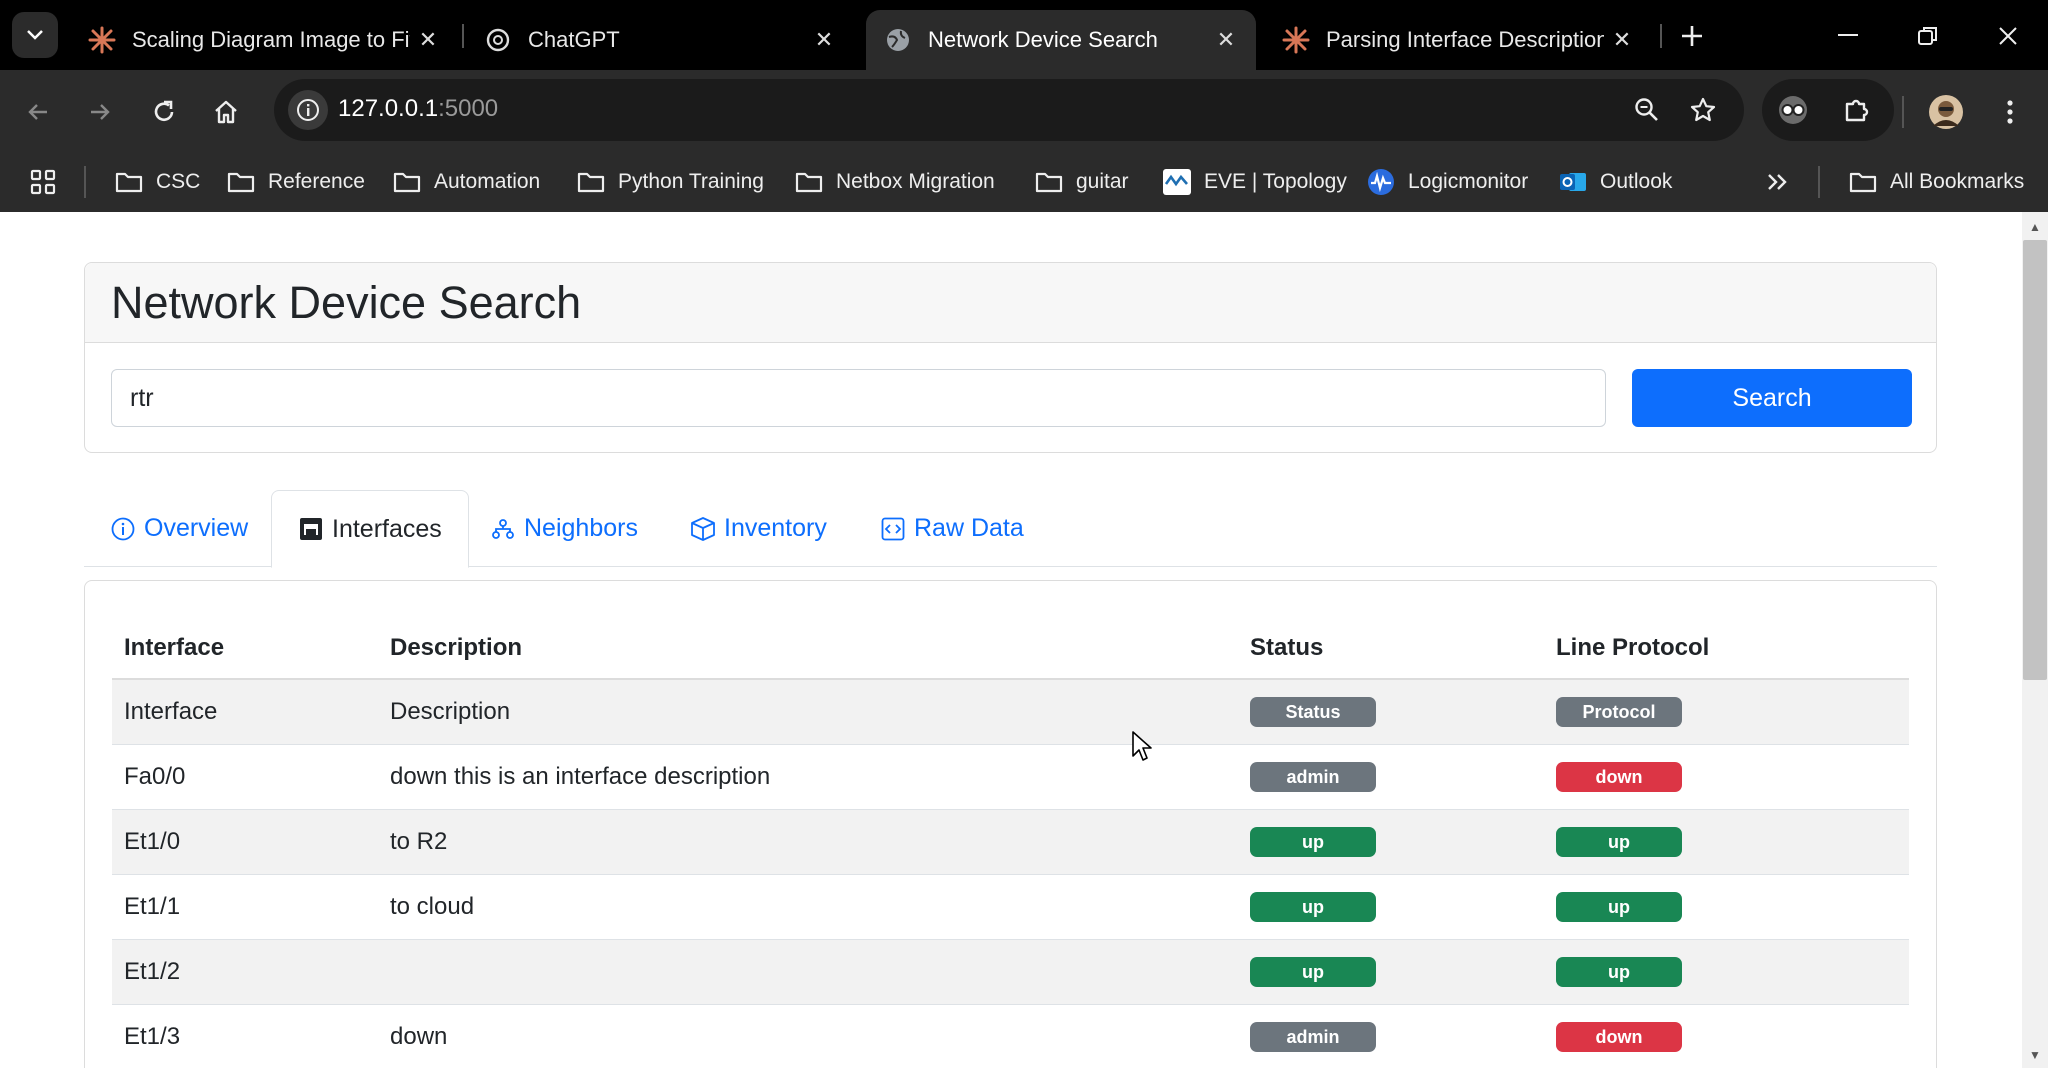 This screenshot has height=1068, width=2048. I want to click on extensions-puzzle-icon, so click(1857, 110).